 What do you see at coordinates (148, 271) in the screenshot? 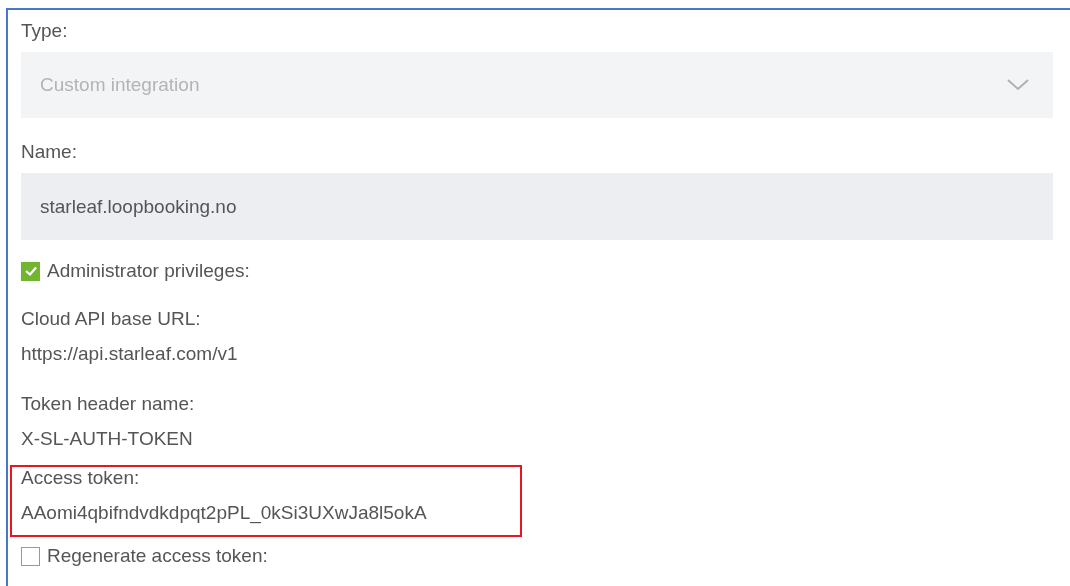
I see `checkbox-label: Administrator privileges:` at bounding box center [148, 271].